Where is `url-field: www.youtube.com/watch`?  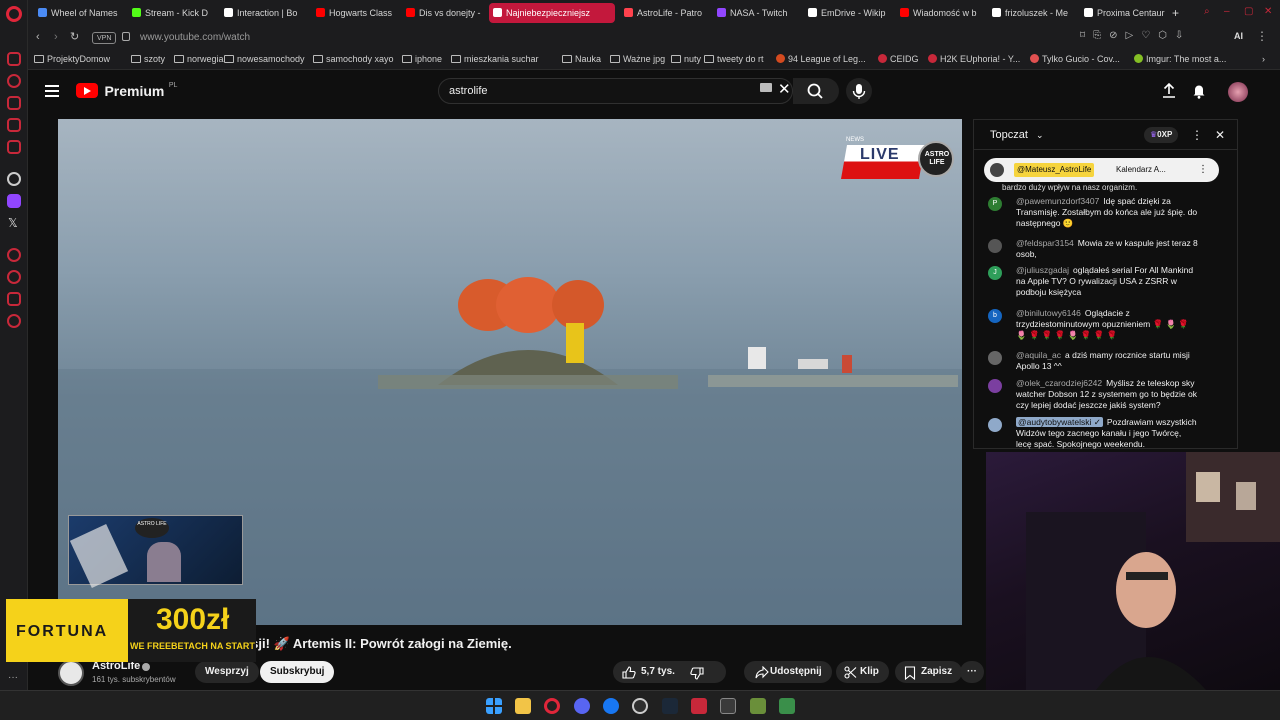 url-field: www.youtube.com/watch is located at coordinates (540, 38).